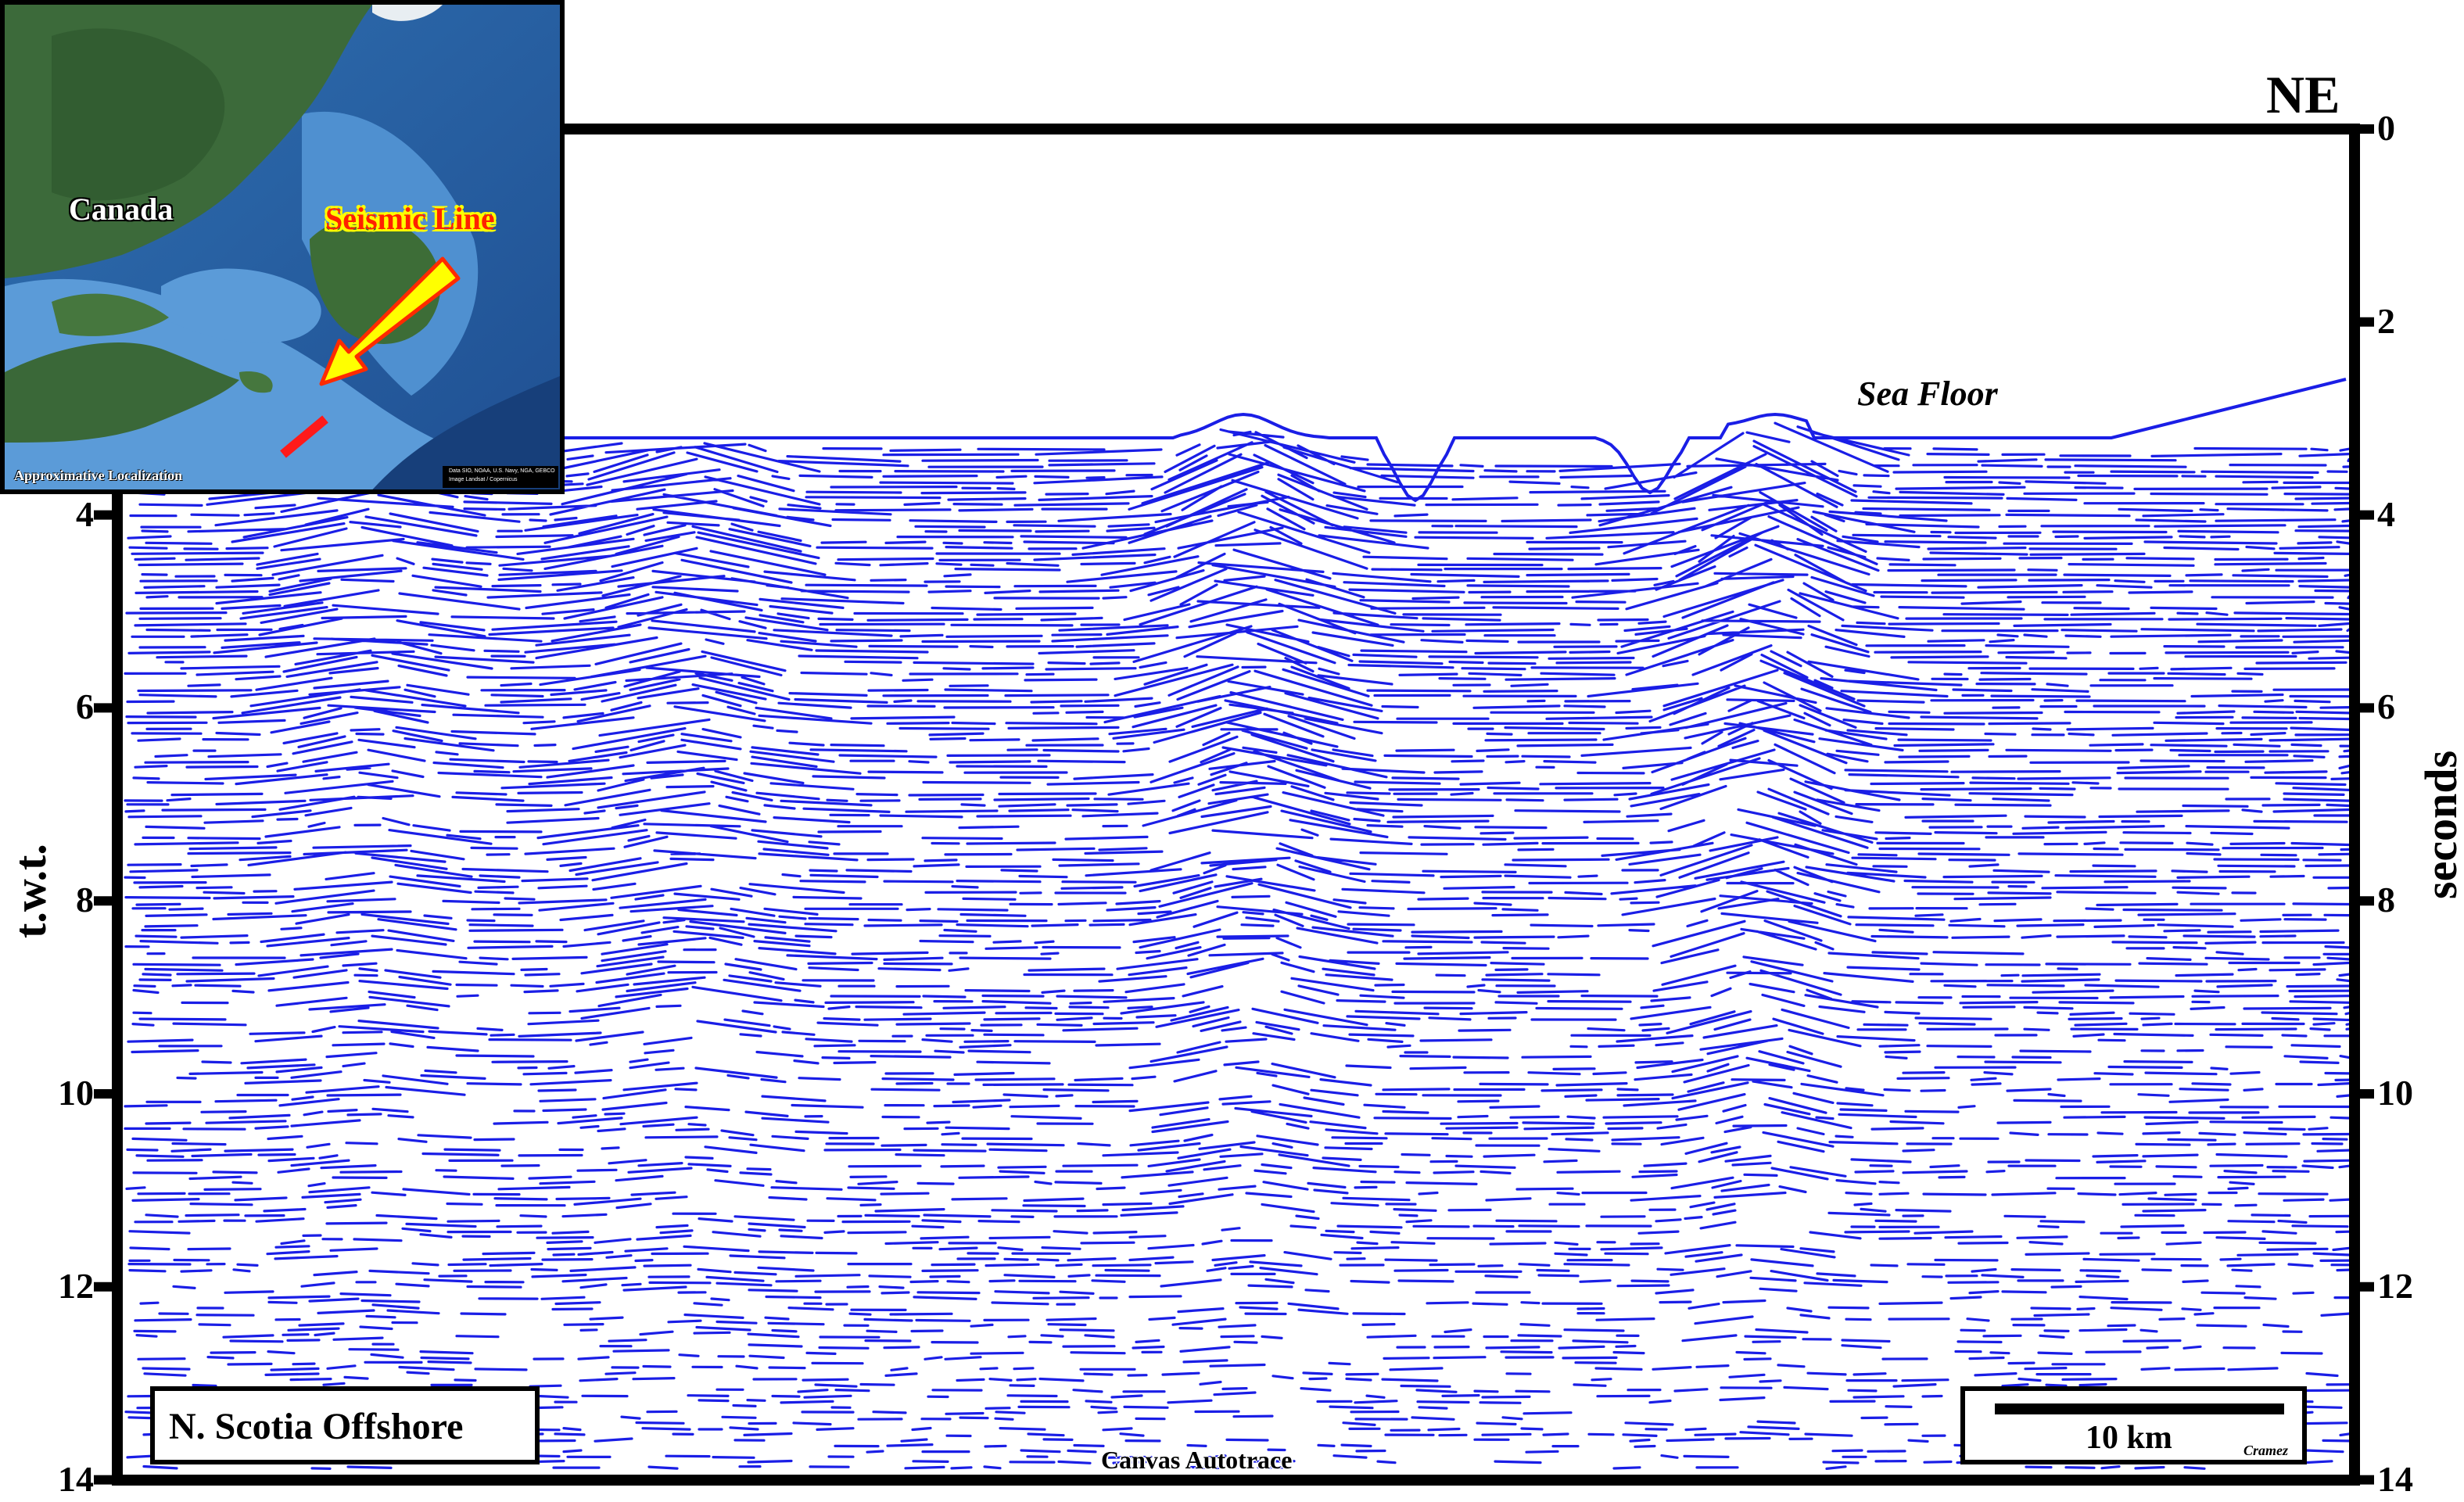 The width and height of the screenshot is (2464, 1502). Describe the element at coordinates (2386, 320) in the screenshot. I see `right-tick-label: 2` at that location.